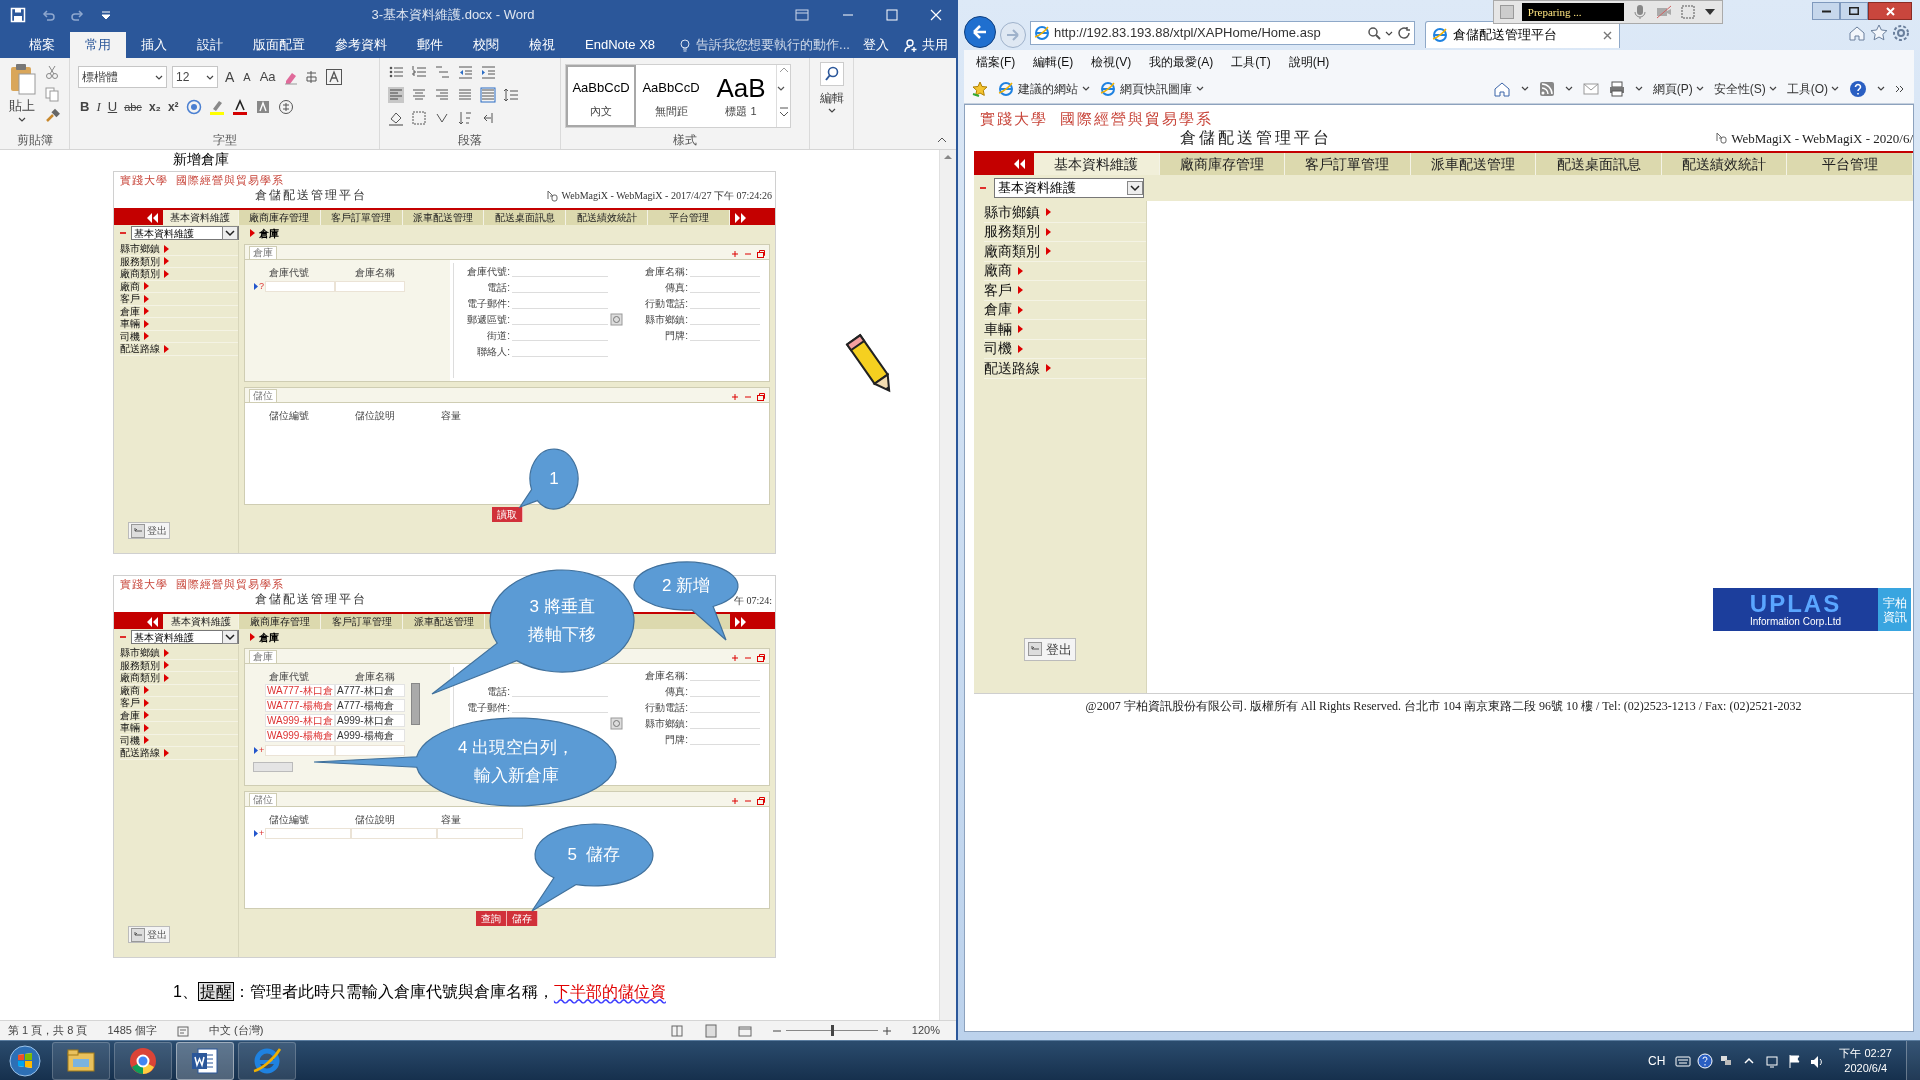 The width and height of the screenshot is (1920, 1080). I want to click on numbering-icon, so click(419, 72).